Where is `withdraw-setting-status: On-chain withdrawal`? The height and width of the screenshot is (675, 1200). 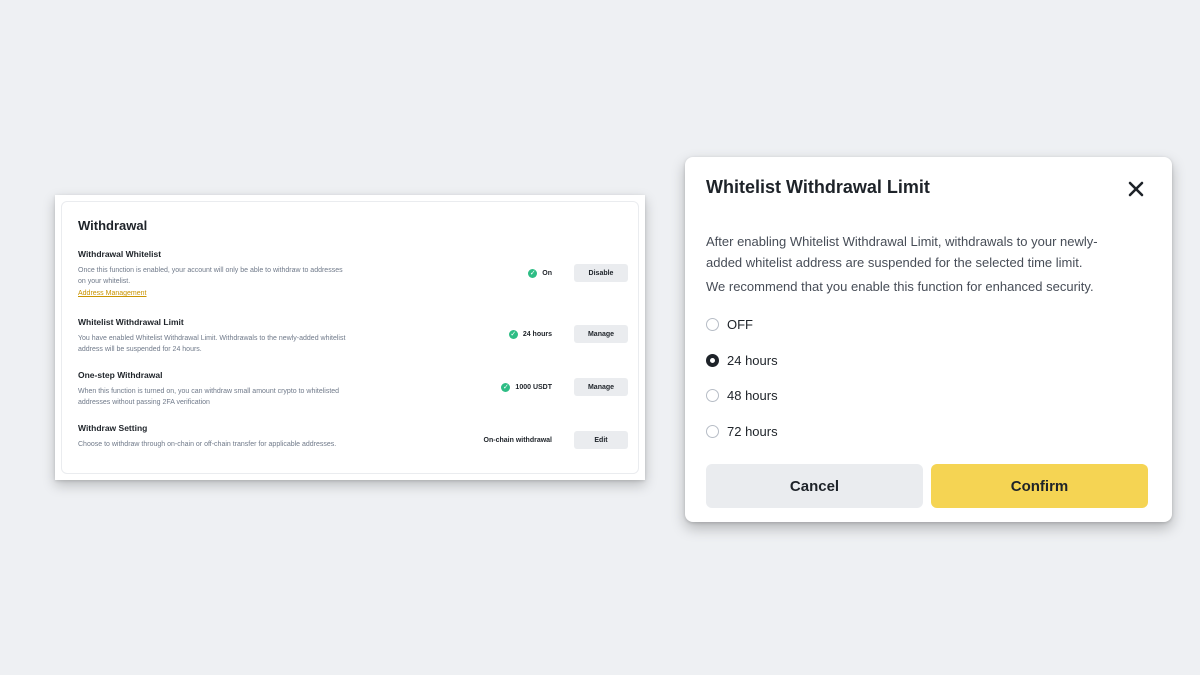 withdraw-setting-status: On-chain withdrawal is located at coordinates (518, 440).